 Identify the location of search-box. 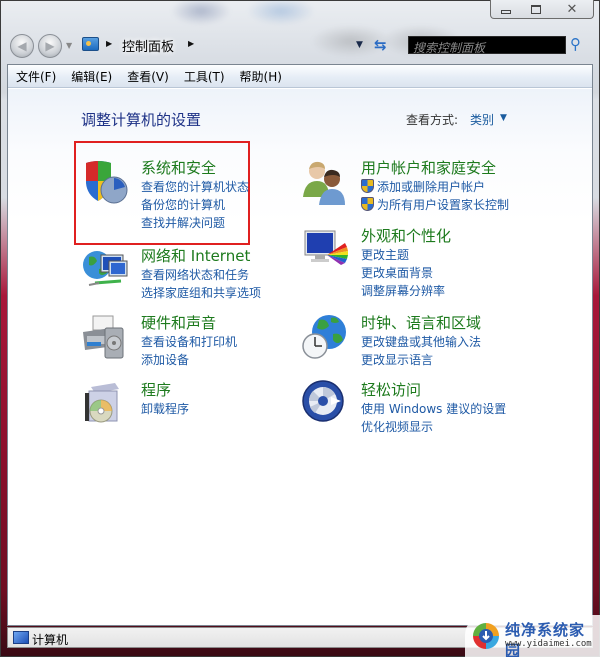
(487, 46).